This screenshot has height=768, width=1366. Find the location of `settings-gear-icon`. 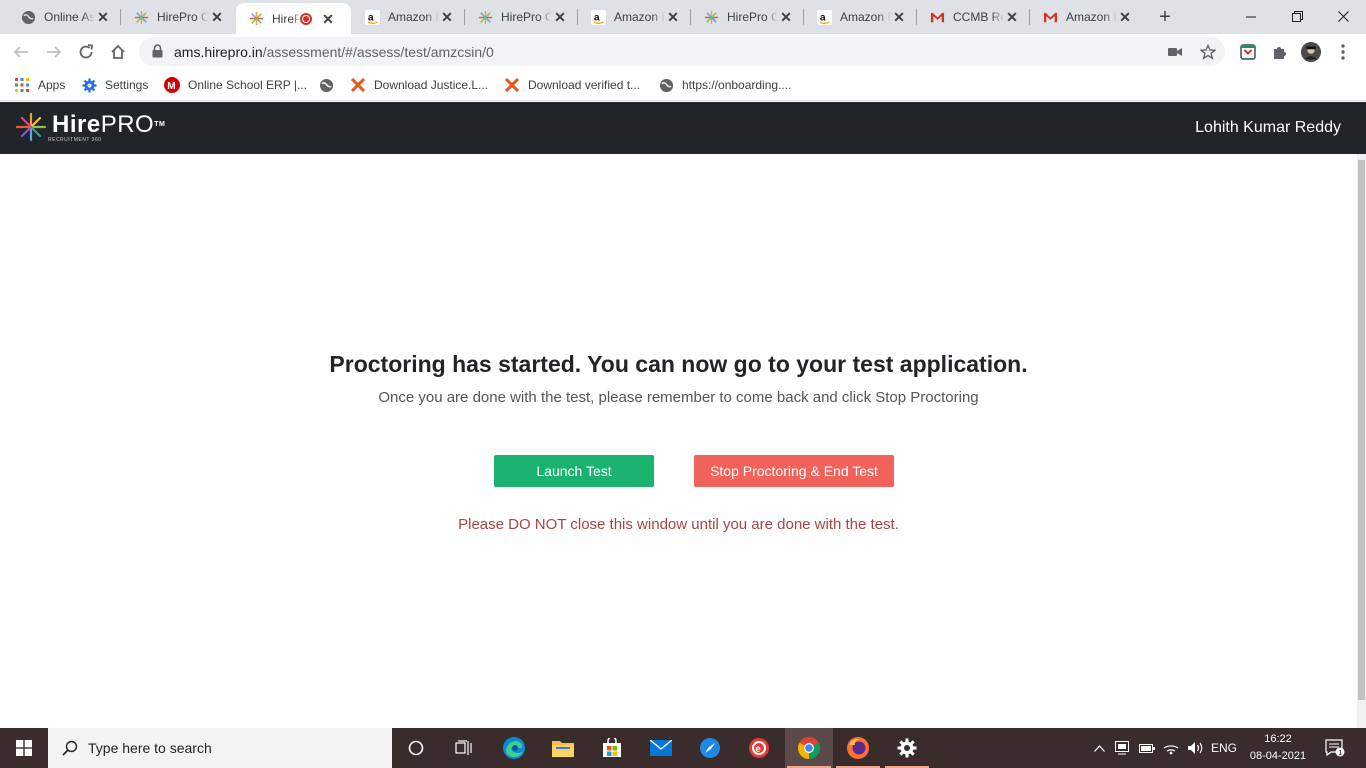

settings-gear-icon is located at coordinates (907, 748).